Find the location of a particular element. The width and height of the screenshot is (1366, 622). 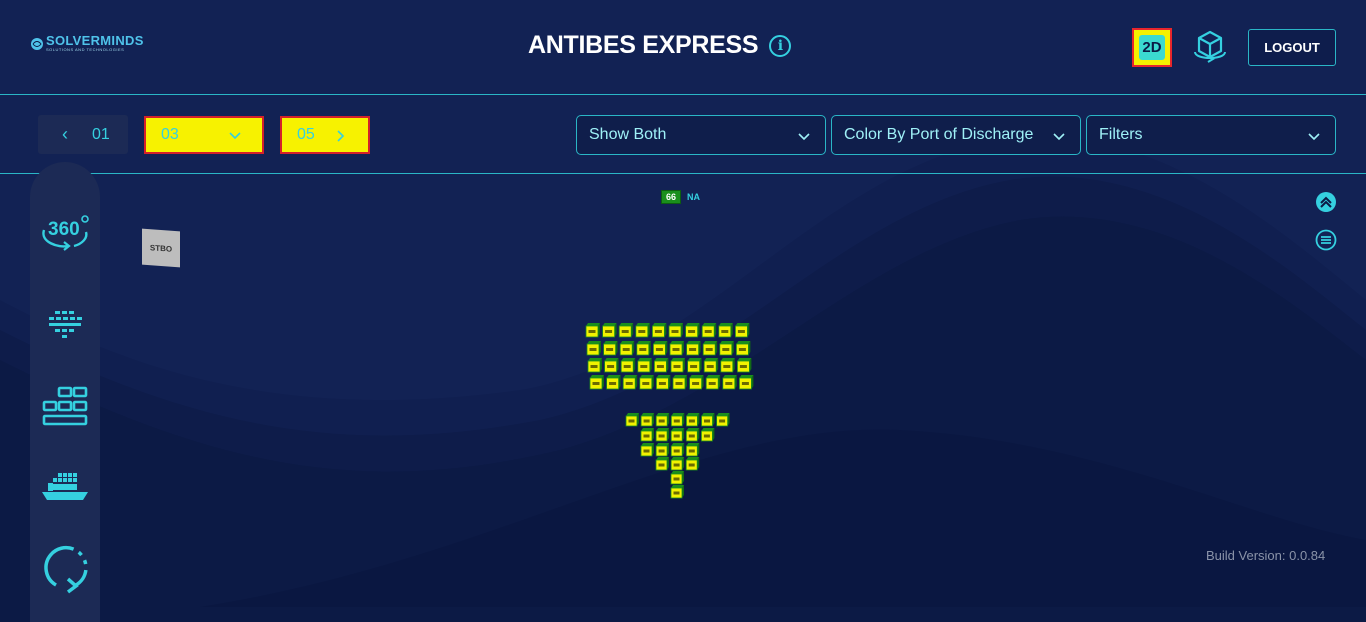

bay-plan-view is located at coordinates (669, 411).